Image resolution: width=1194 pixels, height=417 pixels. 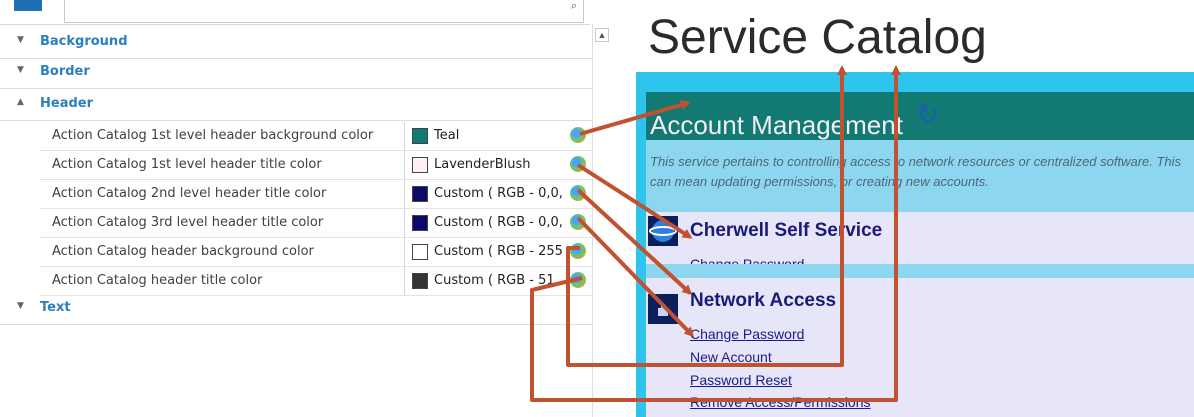 I want to click on property-value: Custom ( RGB - 255, so click(x=504, y=251).